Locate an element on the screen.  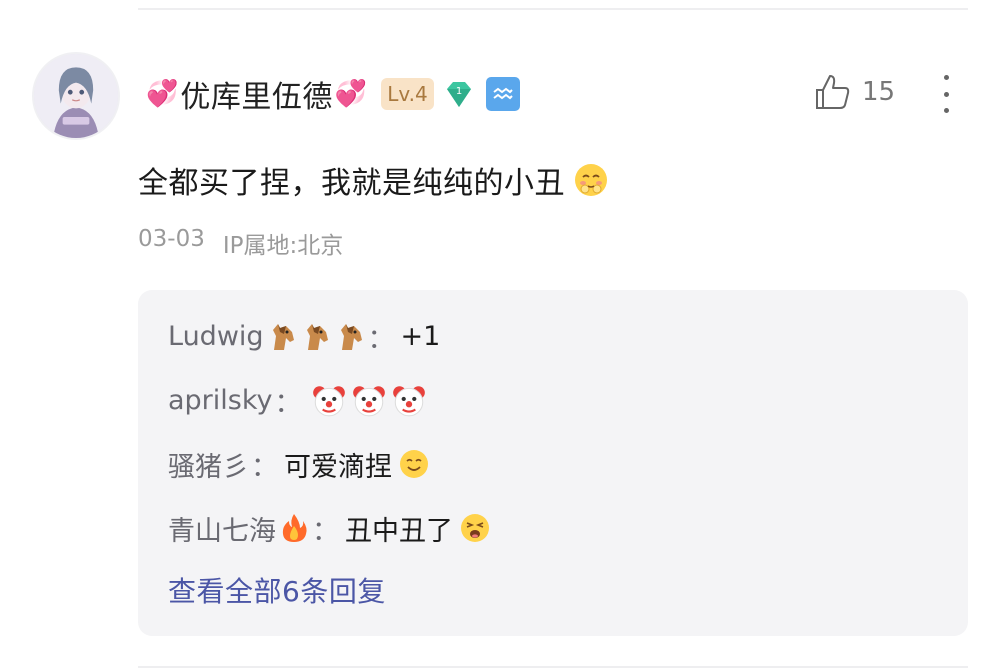
comment-body: 全都买了捏，我就是纯纯的小丑 is located at coordinates (351, 183).